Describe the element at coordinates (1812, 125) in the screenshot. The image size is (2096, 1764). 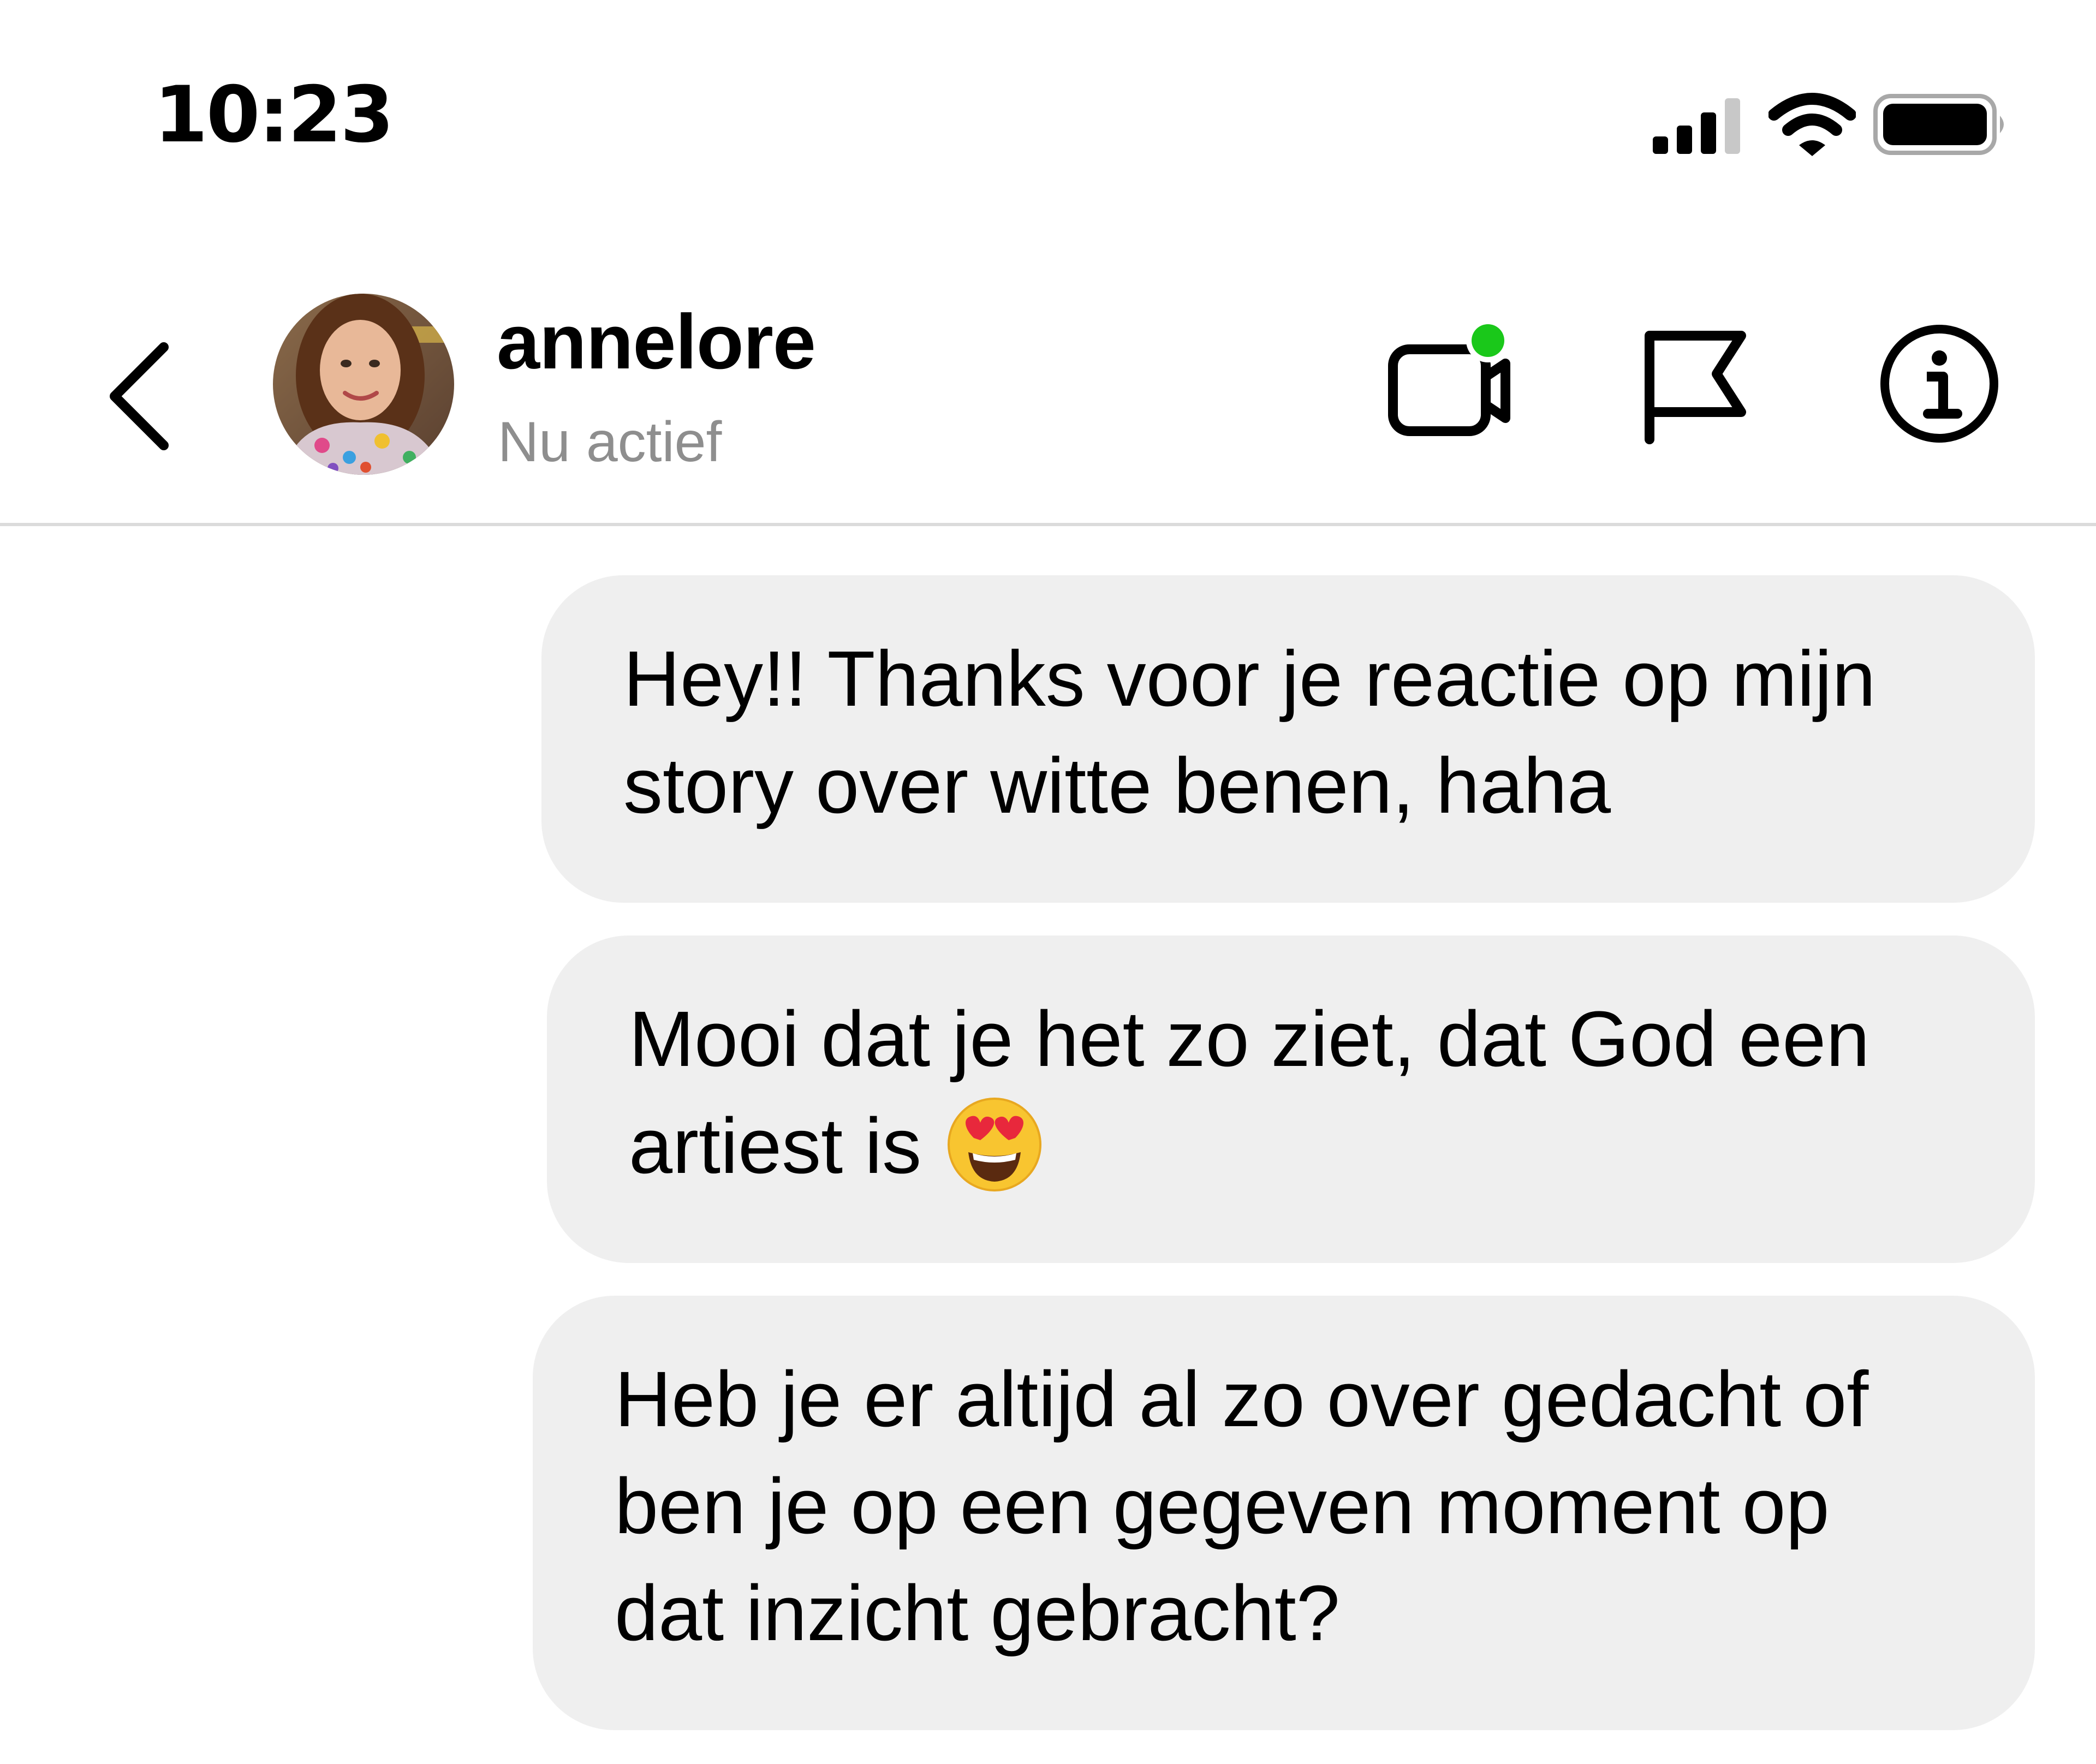
I see `wifi-icon` at that location.